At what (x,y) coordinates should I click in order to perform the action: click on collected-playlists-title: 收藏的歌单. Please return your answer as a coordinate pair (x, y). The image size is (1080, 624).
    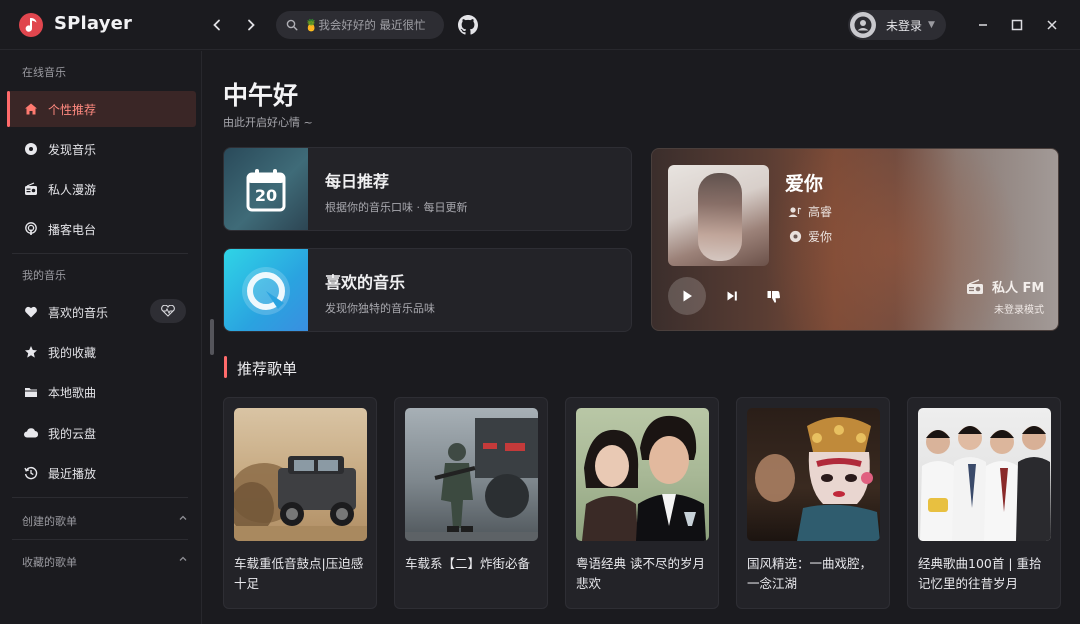
    Looking at the image, I should click on (49, 562).